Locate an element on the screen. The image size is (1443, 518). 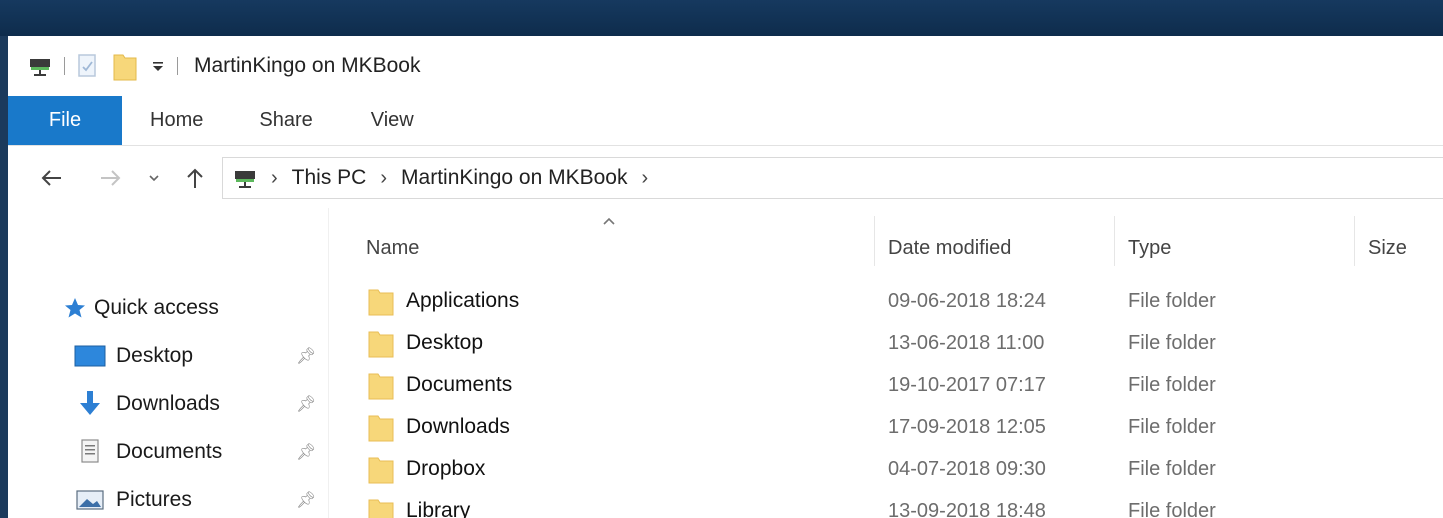
column-header-date-modified: Date modified is located at coordinates (949, 248).